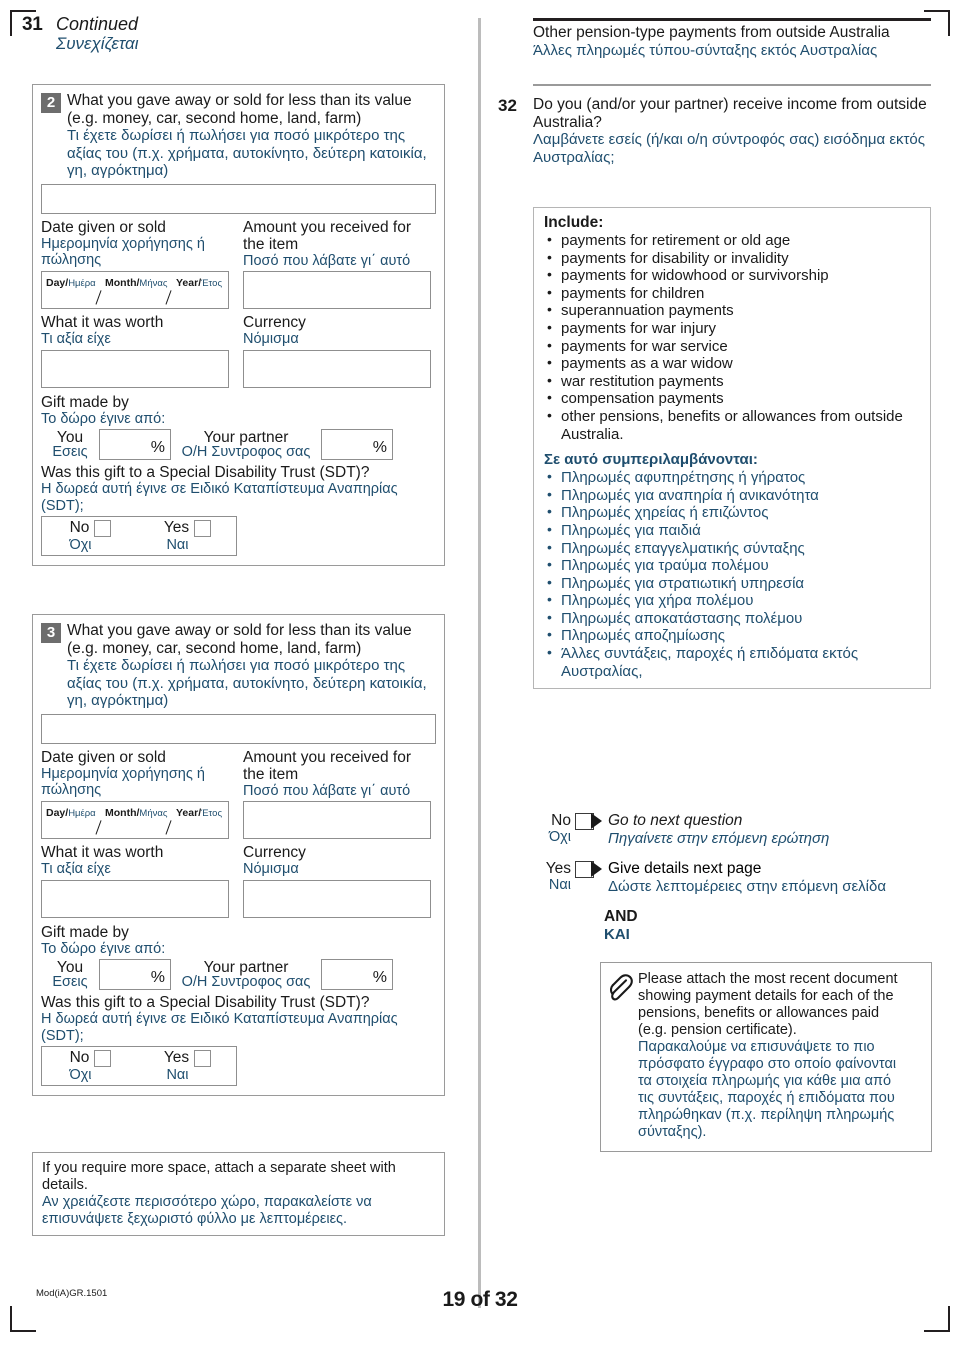 This screenshot has width=960, height=1354. Describe the element at coordinates (71, 790) in the screenshot. I see `date-given-label-gr-2-2: πώλησης` at that location.